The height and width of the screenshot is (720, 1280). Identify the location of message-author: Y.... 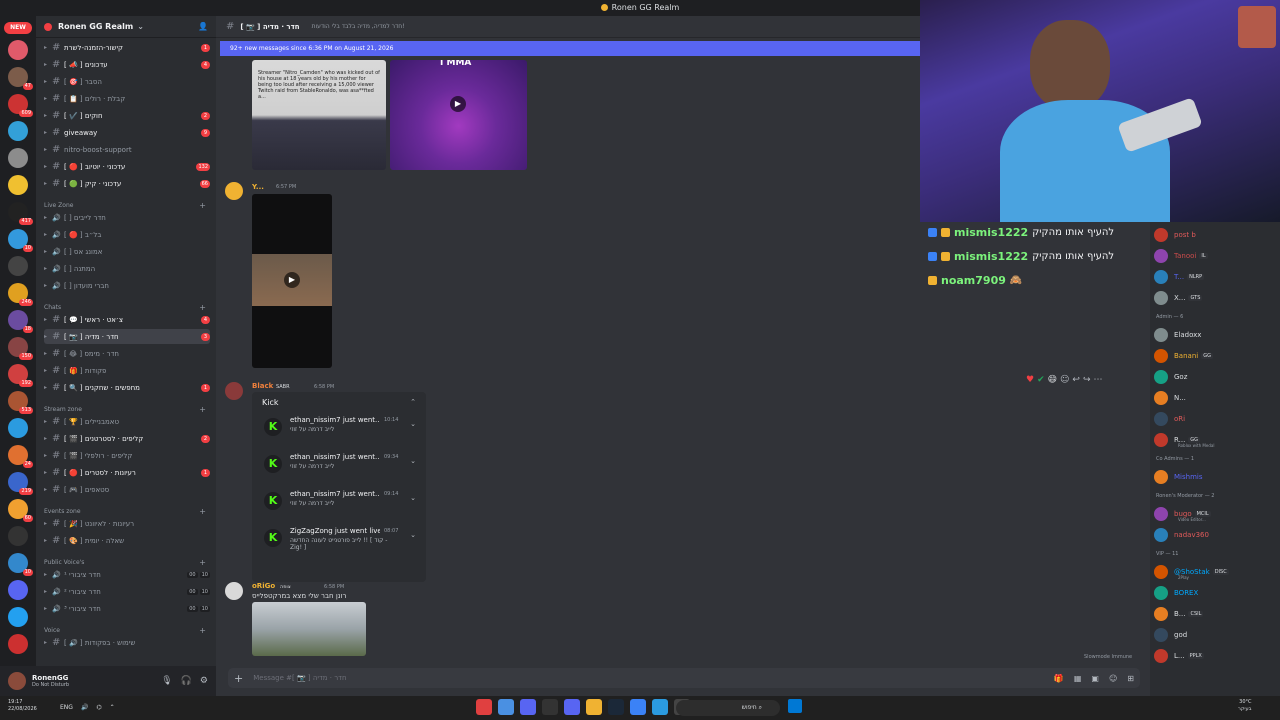
(258, 187).